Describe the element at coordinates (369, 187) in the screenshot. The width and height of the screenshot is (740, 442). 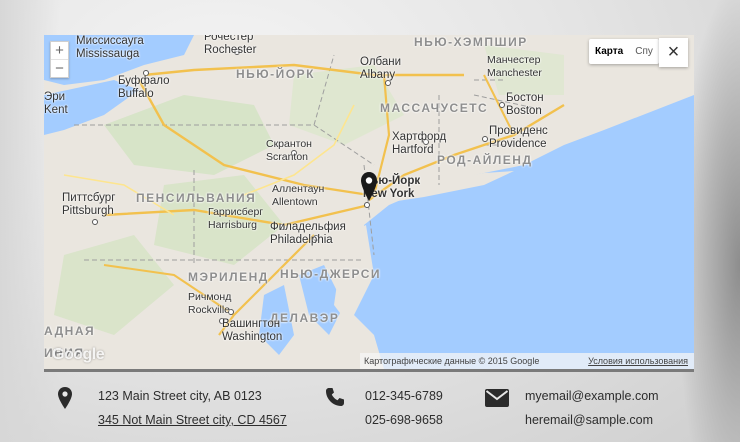
I see `map-pin-icon` at that location.